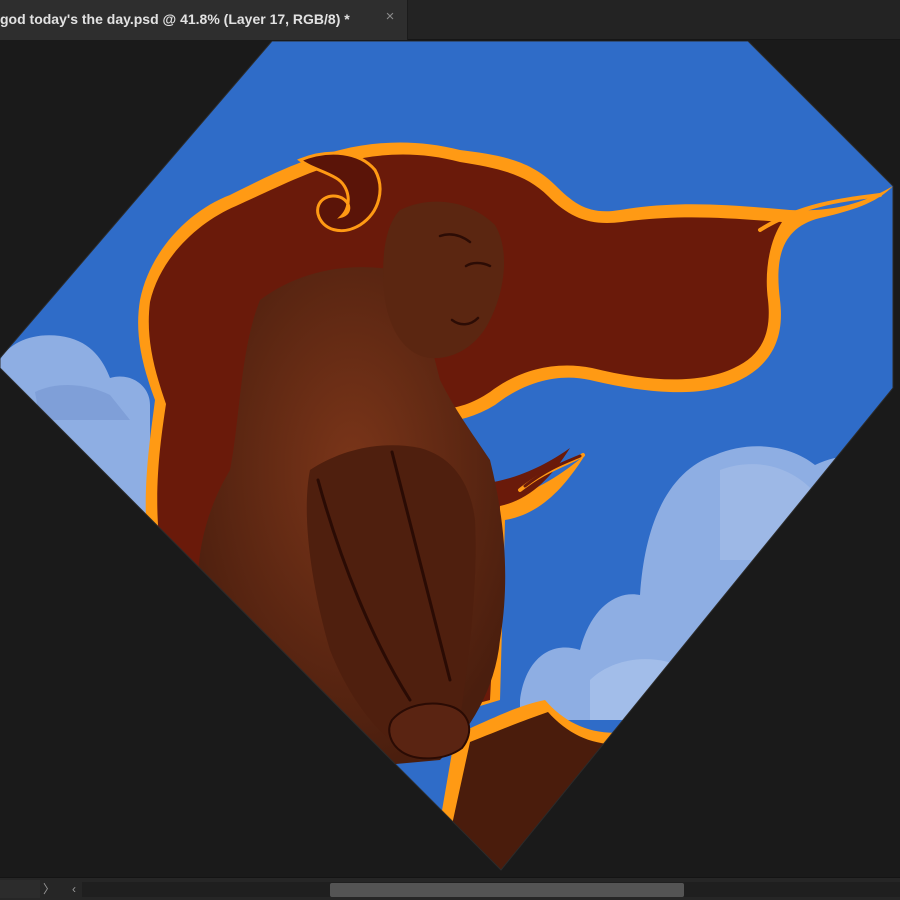 This screenshot has width=900, height=900. I want to click on horizontal-scrollbar, so click(491, 889).